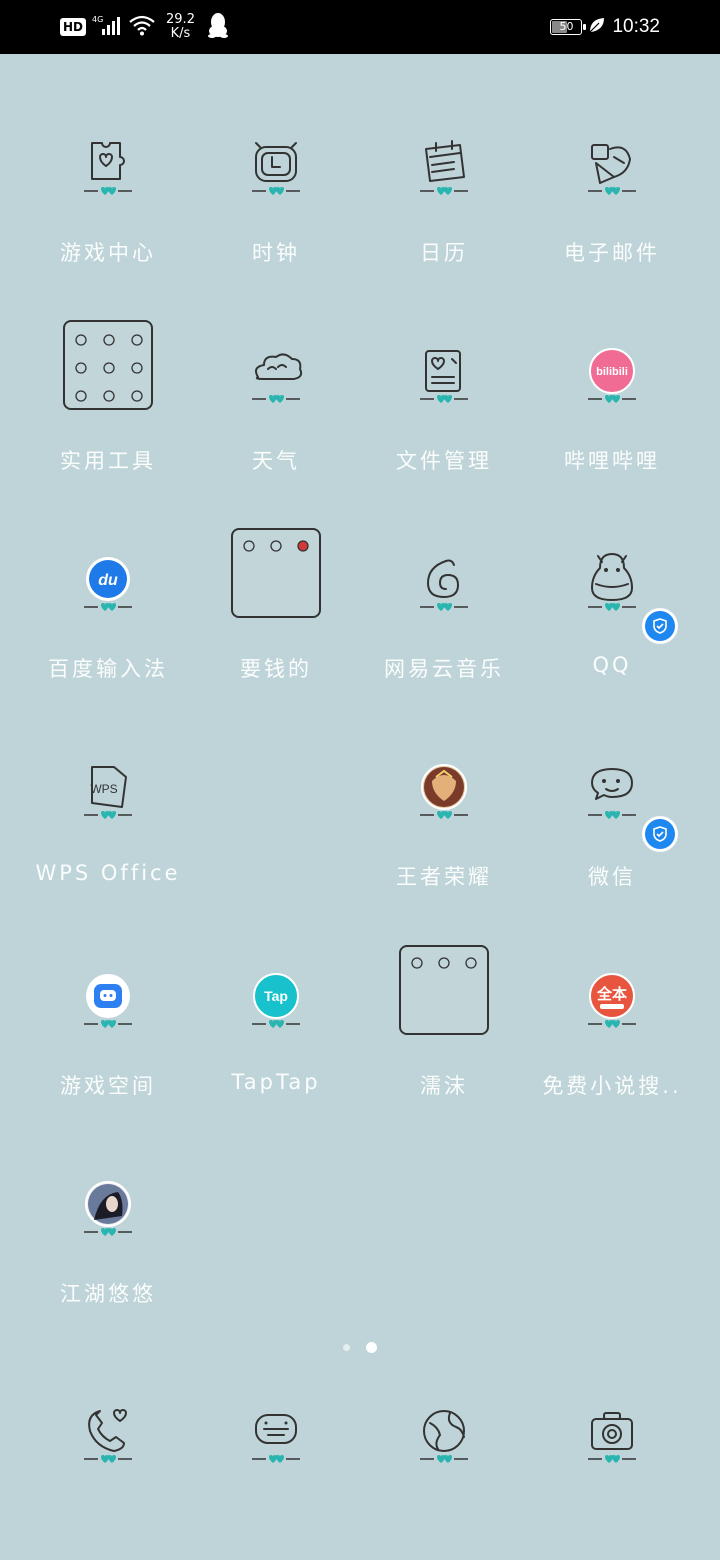 This screenshot has height=1560, width=720. I want to click on app-file-icon: 文件管理, so click(444, 378).